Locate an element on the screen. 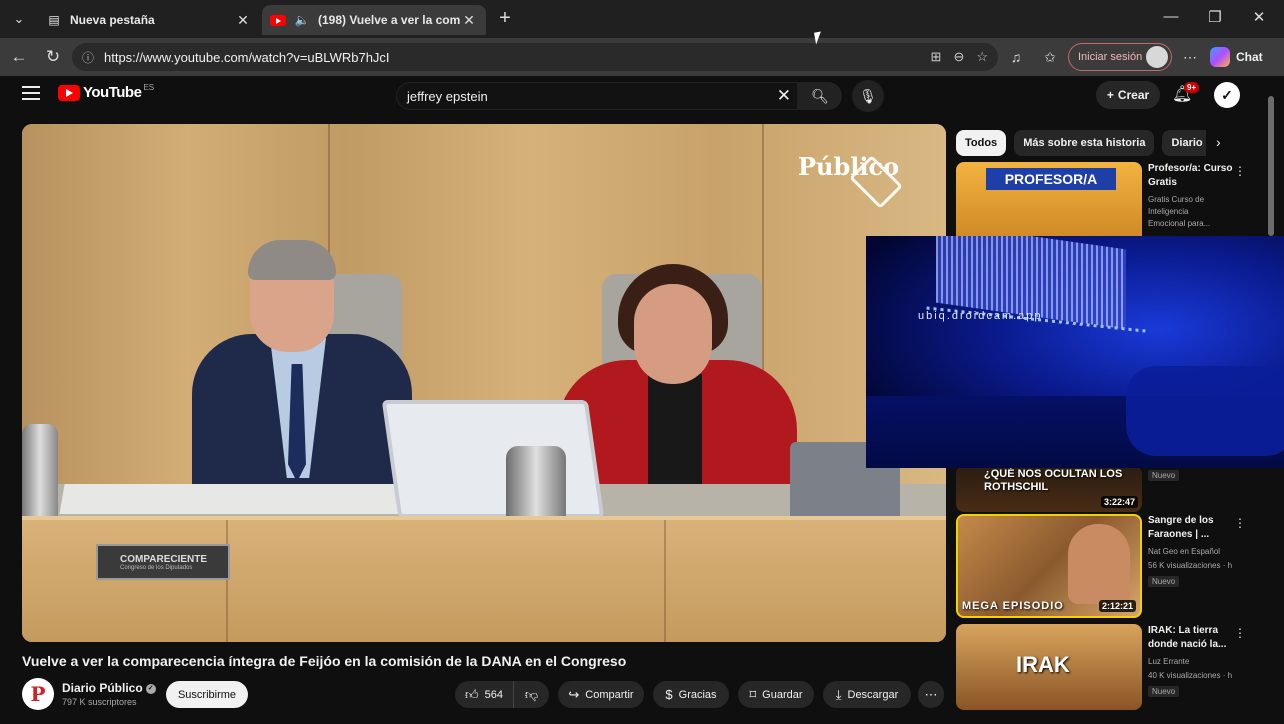 This screenshot has height=724, width=1284. nameplate: COMPARECIENTE Congreso de los Diputados is located at coordinates (163, 562).